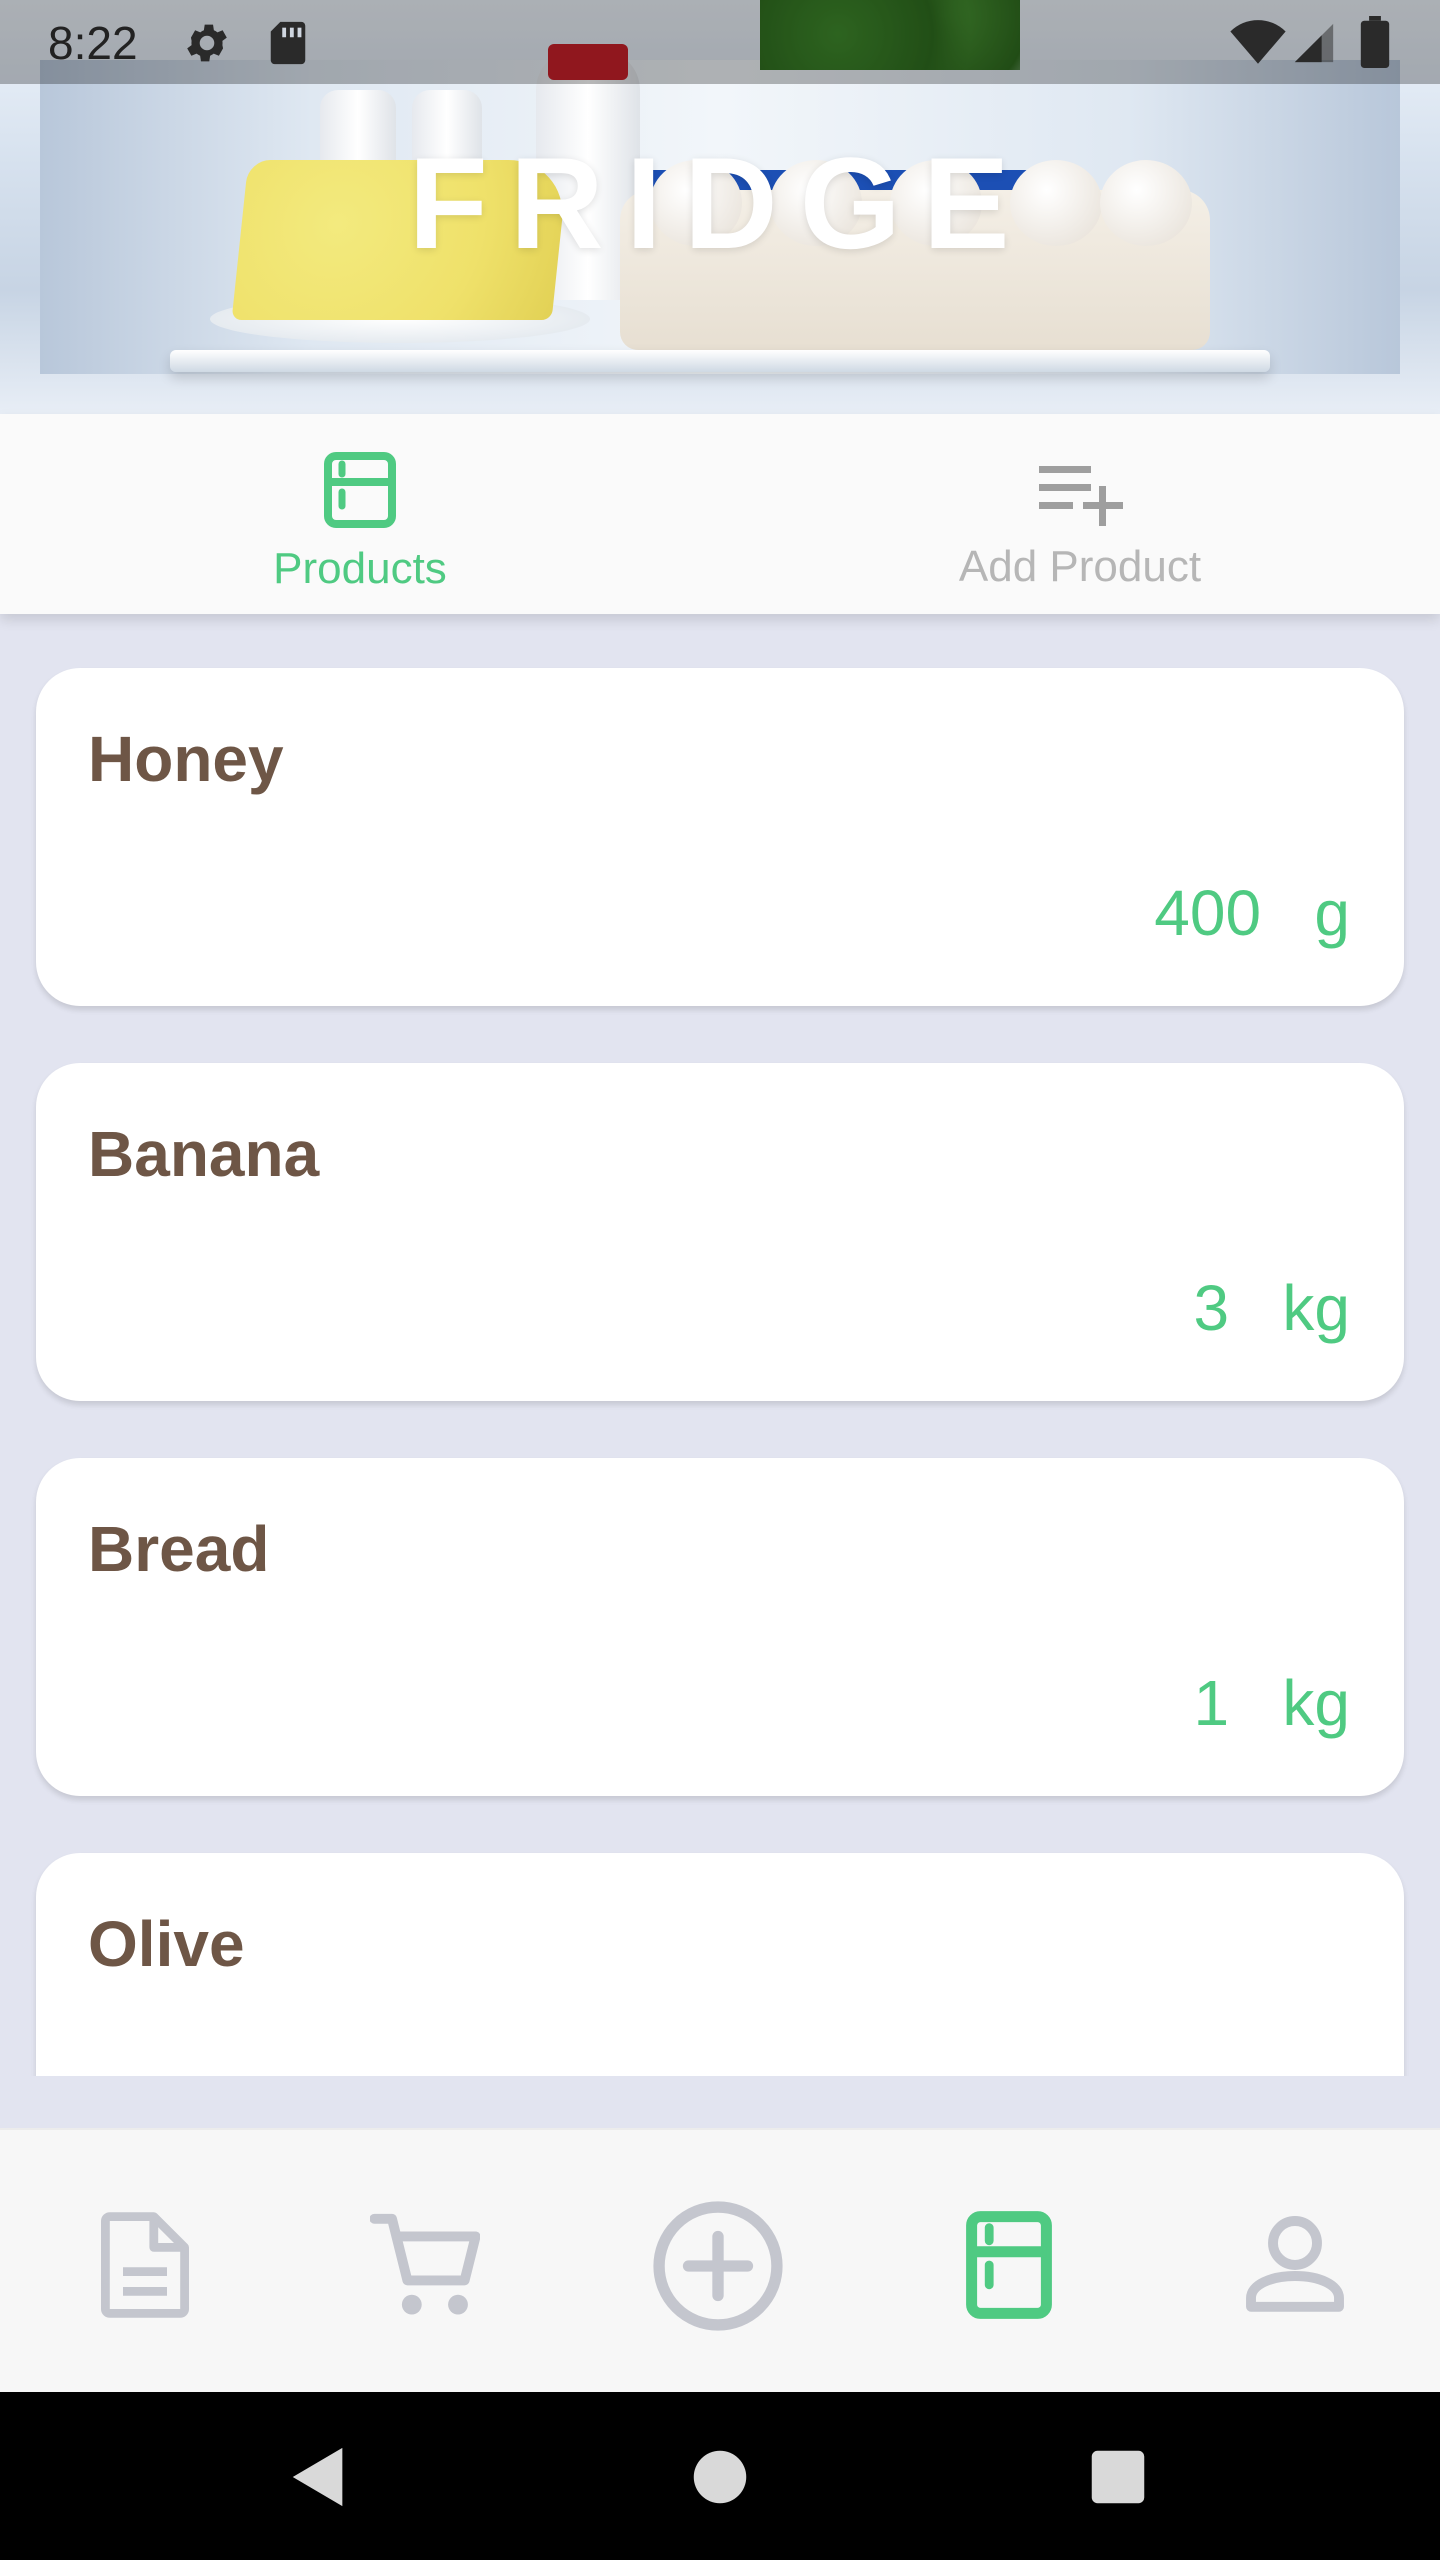  What do you see at coordinates (186, 759) in the screenshot?
I see `product-name: Honey` at bounding box center [186, 759].